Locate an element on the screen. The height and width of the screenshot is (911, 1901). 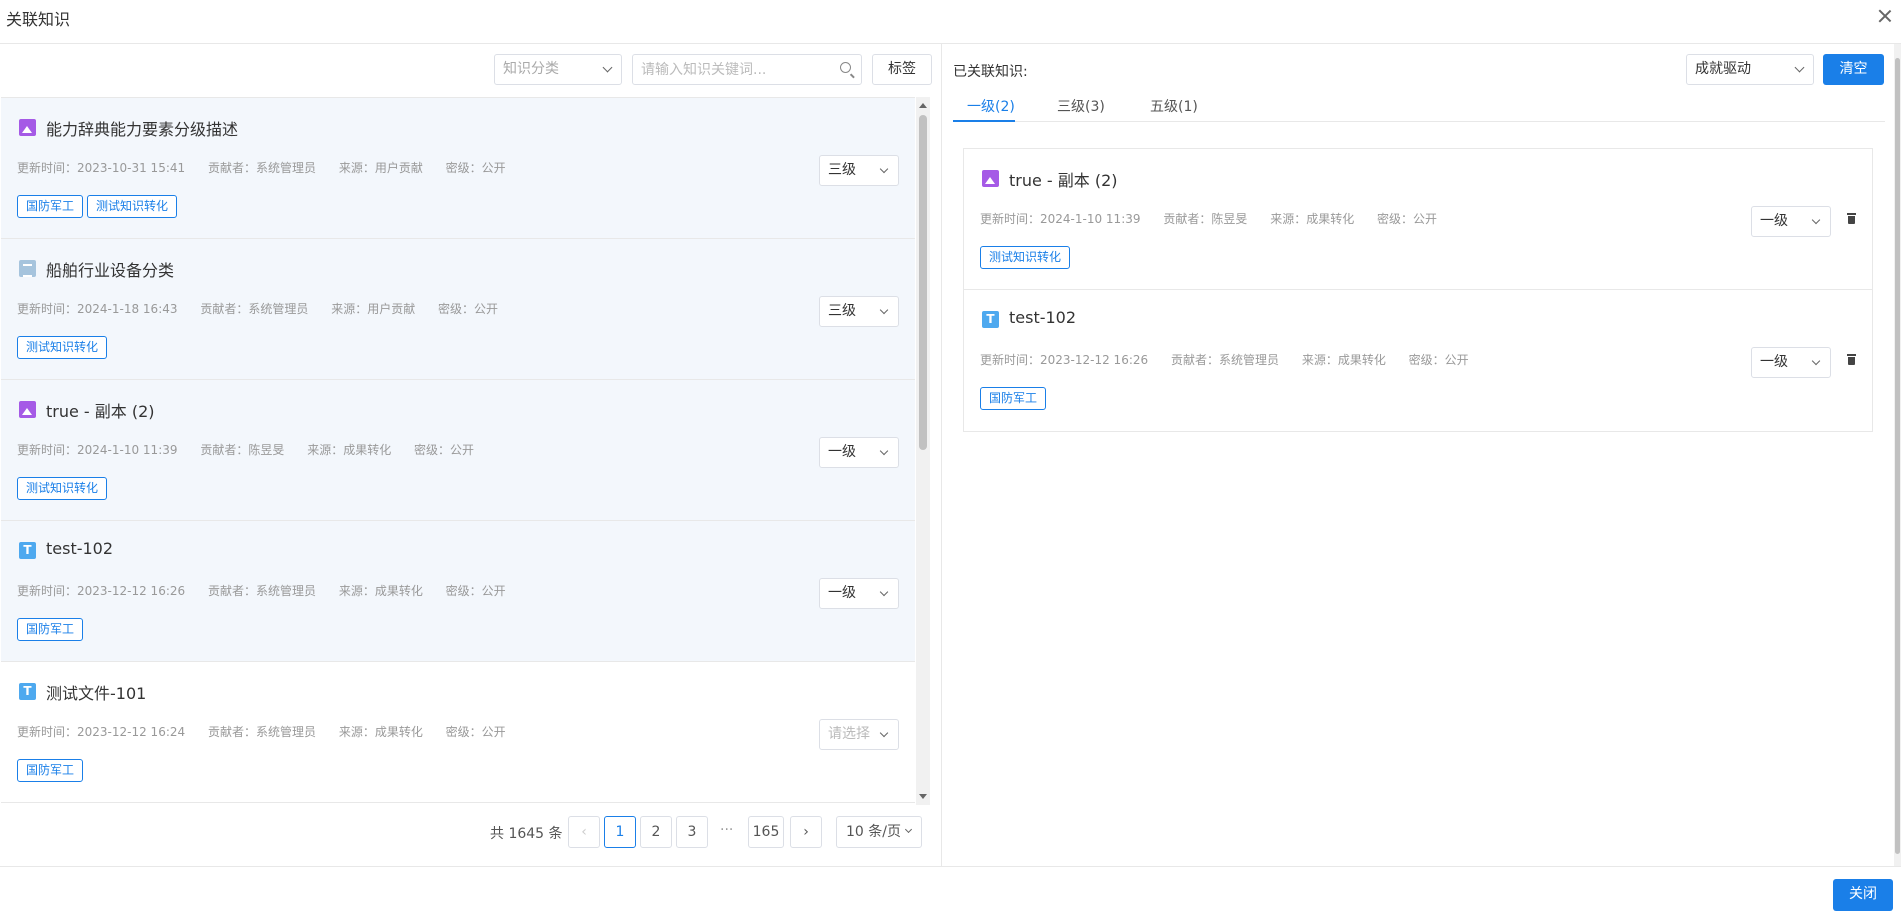
image-icon is located at coordinates (27, 409).